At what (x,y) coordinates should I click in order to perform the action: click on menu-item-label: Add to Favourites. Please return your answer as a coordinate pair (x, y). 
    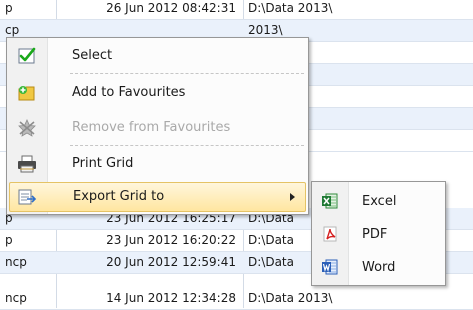
    Looking at the image, I should click on (129, 92).